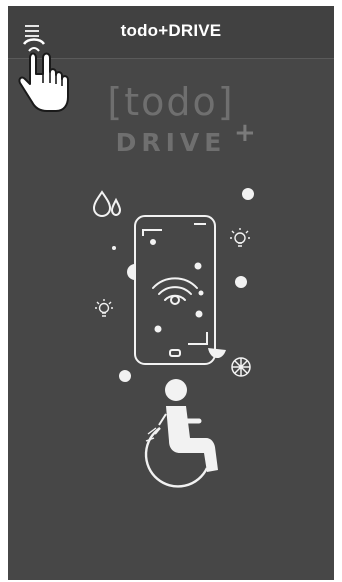 This screenshot has width=342, height=582. Describe the element at coordinates (245, 133) in the screenshot. I see `logo-plus-sign: +` at that location.